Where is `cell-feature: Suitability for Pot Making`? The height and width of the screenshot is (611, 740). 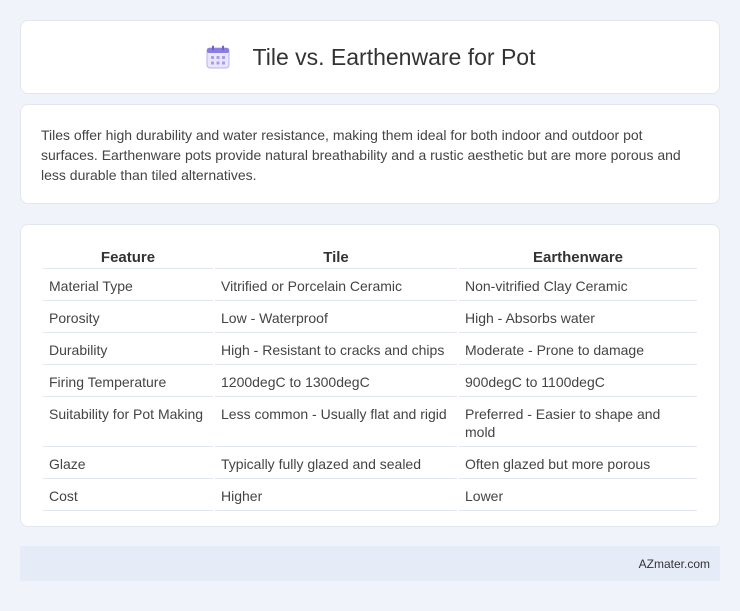 cell-feature: Suitability for Pot Making is located at coordinates (128, 422).